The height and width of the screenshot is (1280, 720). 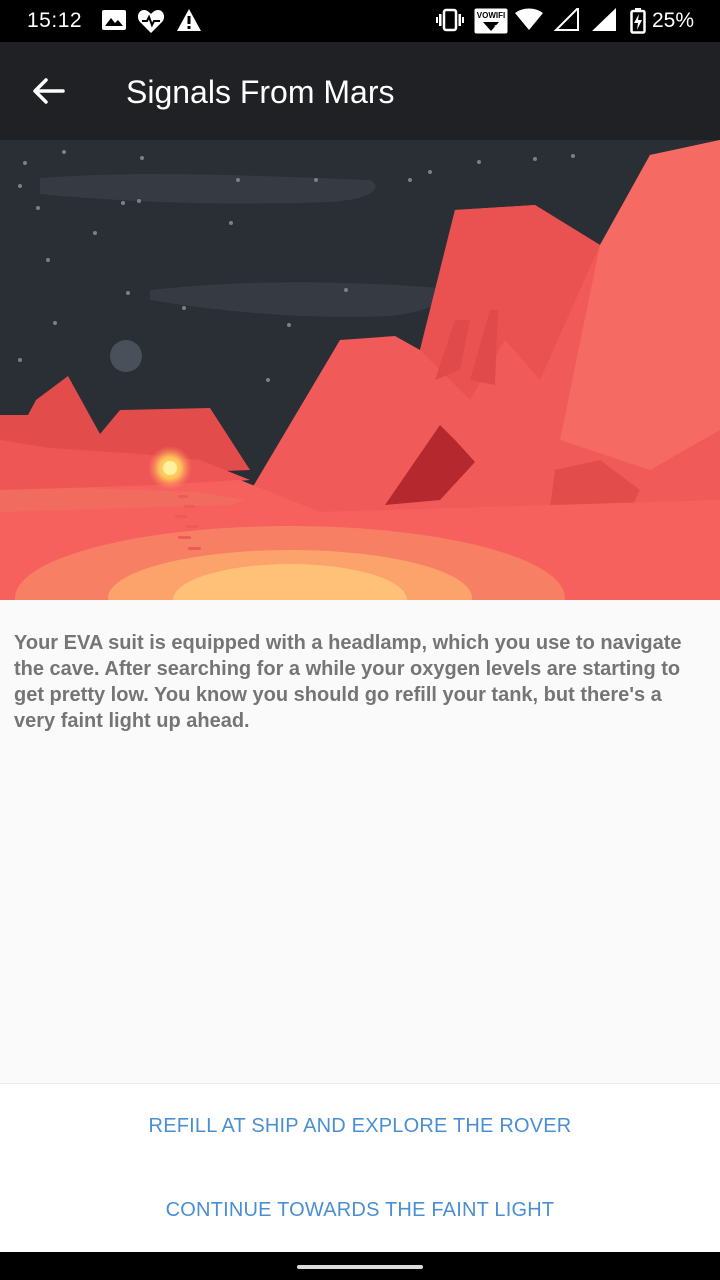 What do you see at coordinates (491, 15) in the screenshot?
I see `vowifi-label: VOWIFI` at bounding box center [491, 15].